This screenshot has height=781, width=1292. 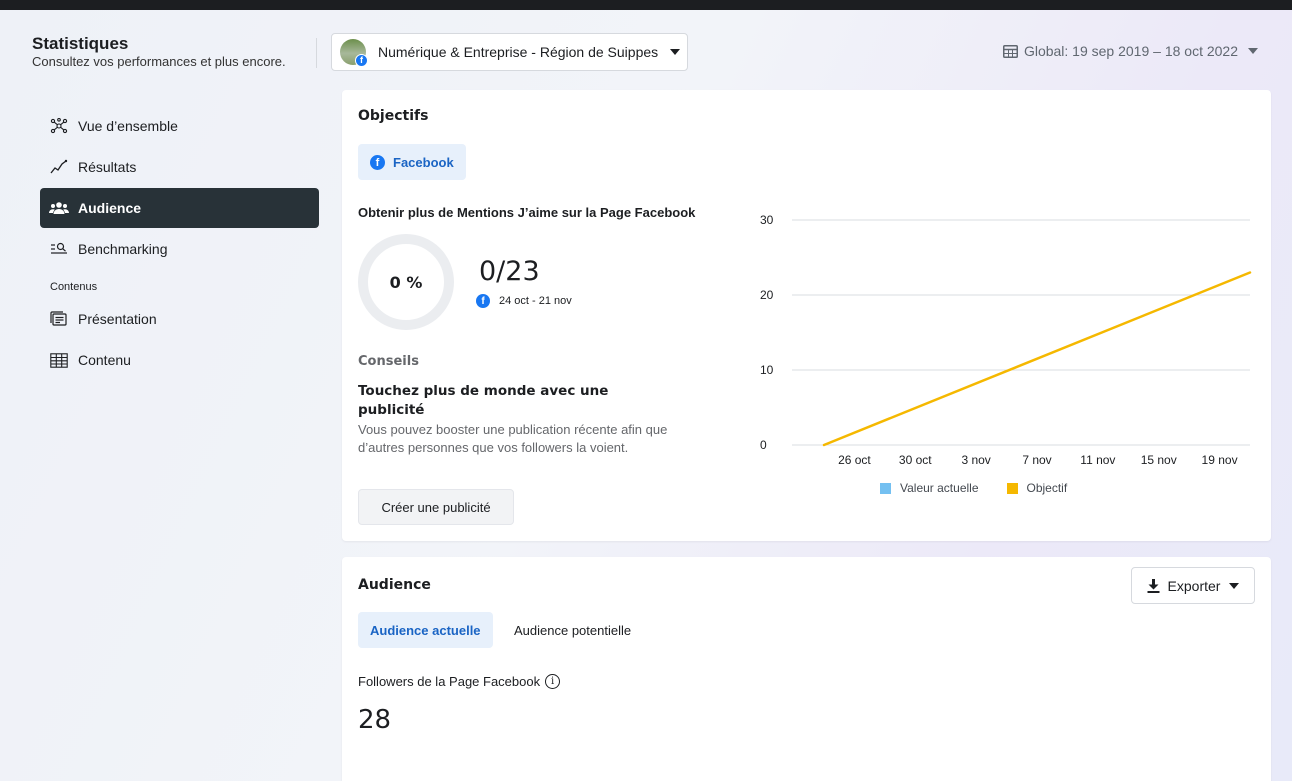 I want to click on followers-label: Followers de la Page Facebook i, so click(x=459, y=681).